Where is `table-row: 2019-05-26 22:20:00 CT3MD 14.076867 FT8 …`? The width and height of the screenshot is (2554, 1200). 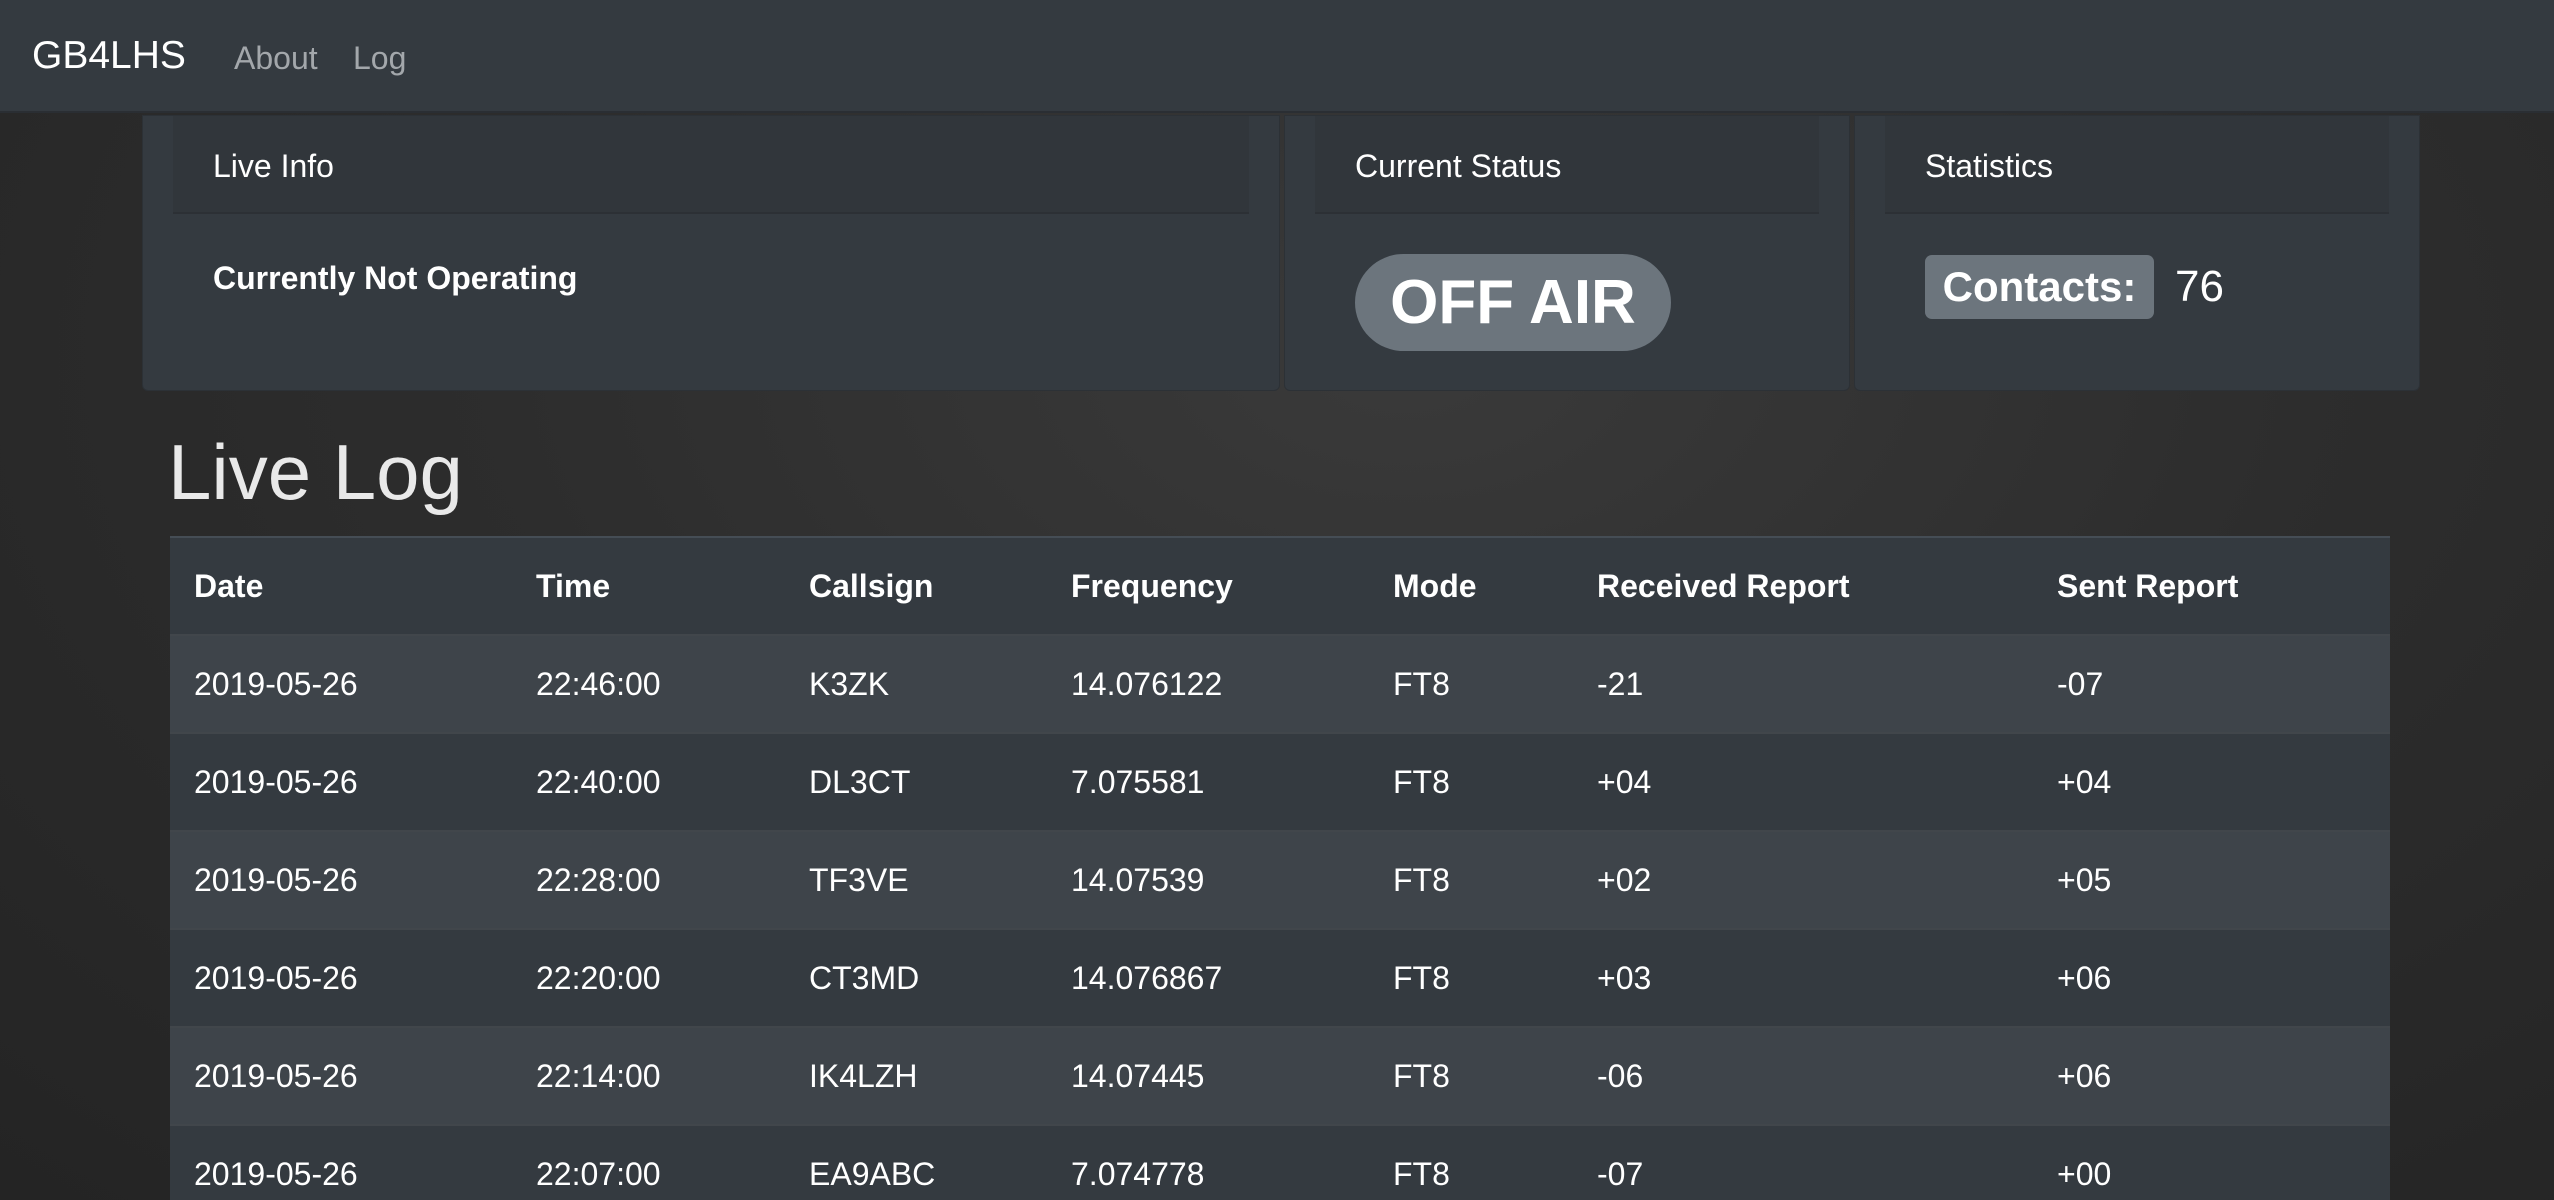
table-row: 2019-05-26 22:20:00 CT3MD 14.076867 FT8 … is located at coordinates (1280, 977).